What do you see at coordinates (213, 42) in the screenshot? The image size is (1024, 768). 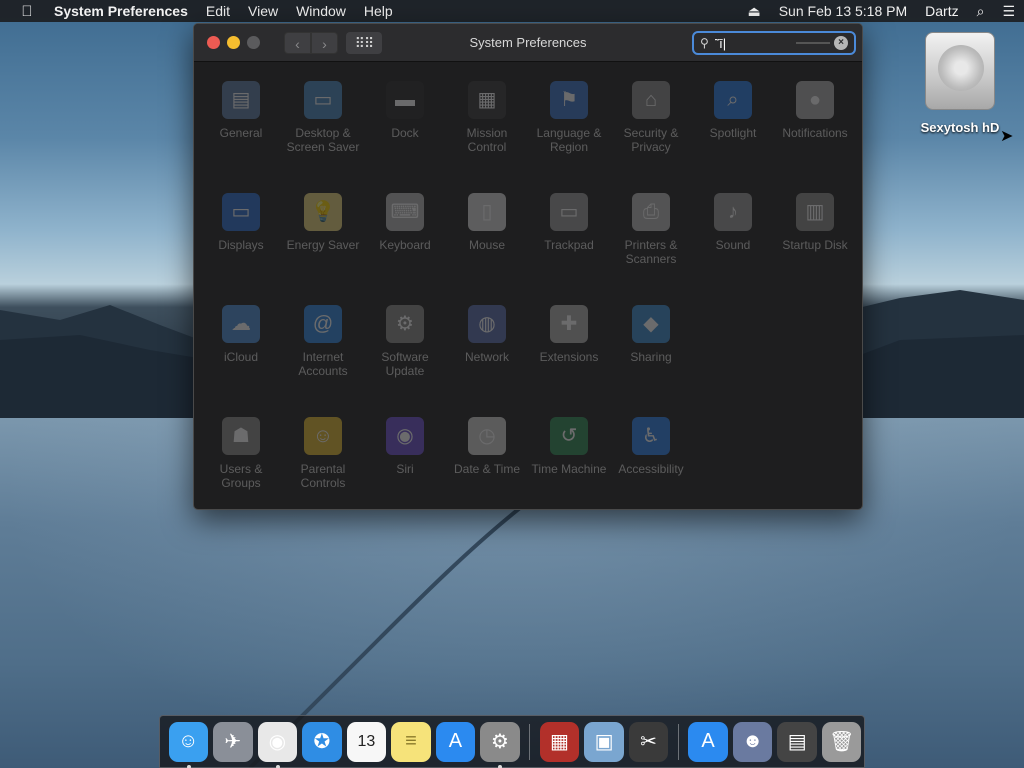 I see `close-window-button` at bounding box center [213, 42].